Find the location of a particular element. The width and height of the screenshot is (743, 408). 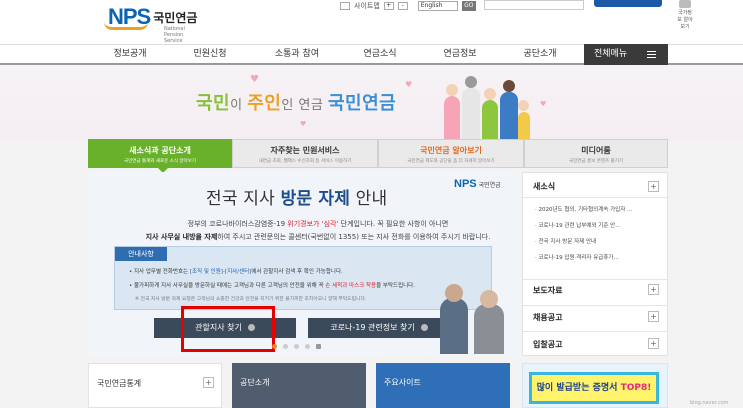

national-info-label: 국가정보 알아보기 is located at coordinates (685, 20).